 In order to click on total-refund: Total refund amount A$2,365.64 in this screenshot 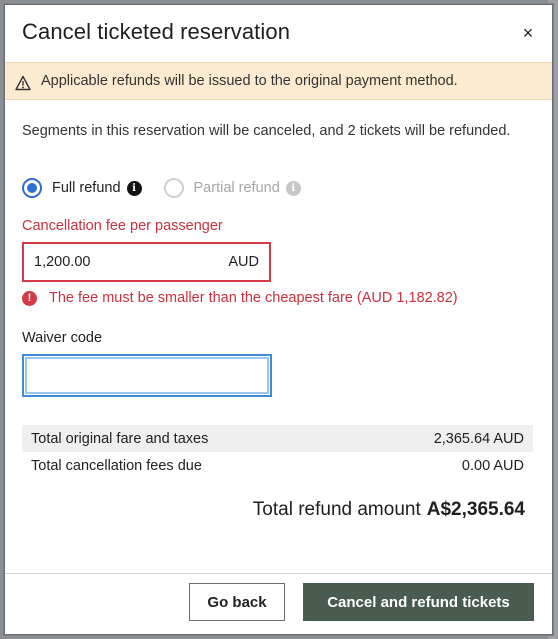, I will do `click(389, 510)`.